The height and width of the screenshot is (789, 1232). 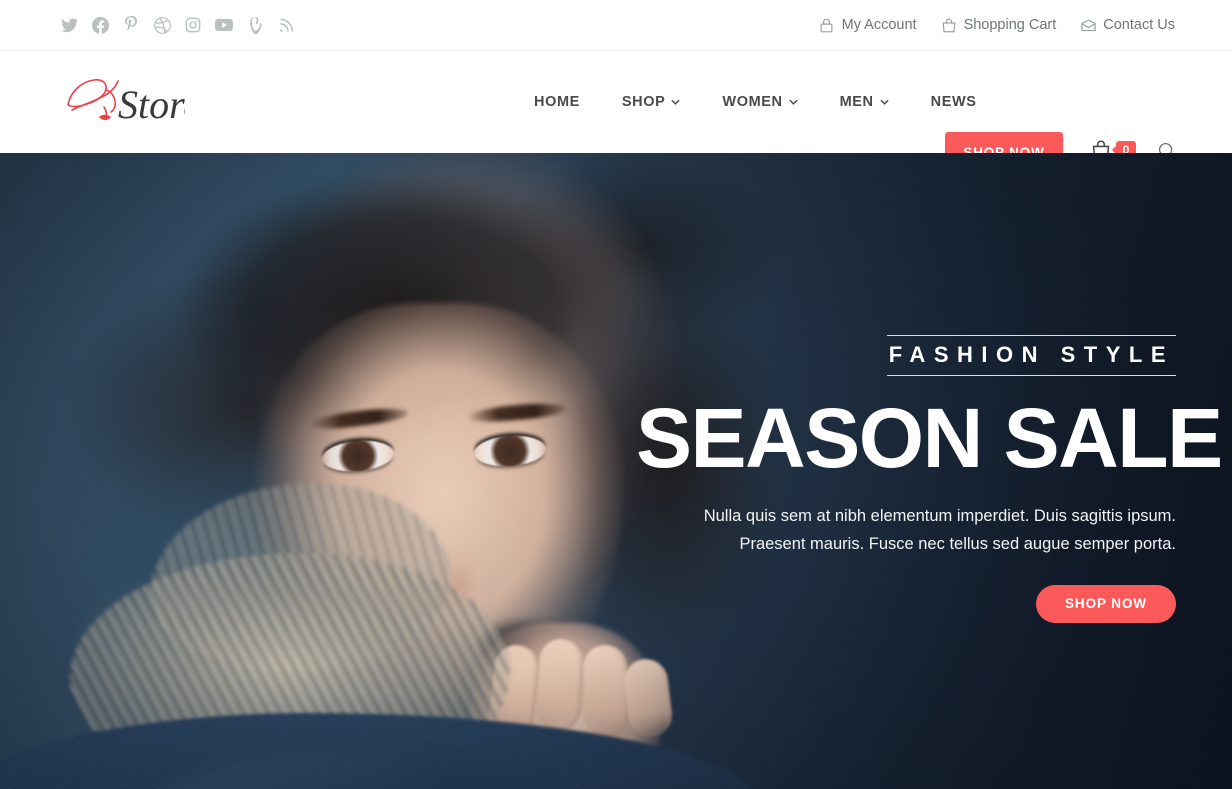 I want to click on facebook-icon, so click(x=100, y=25).